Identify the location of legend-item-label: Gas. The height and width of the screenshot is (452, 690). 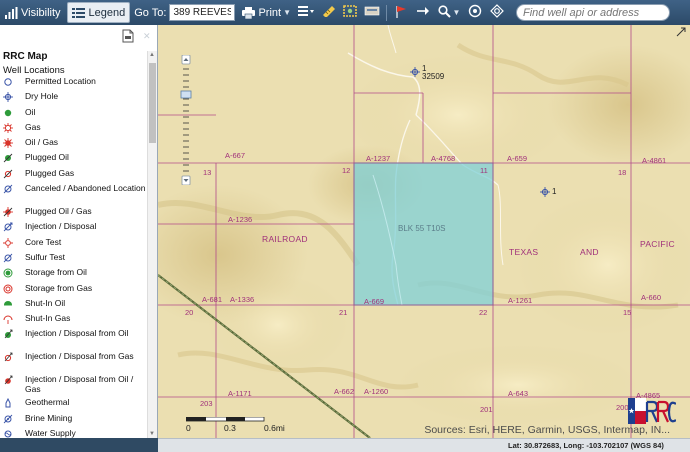
(33, 126).